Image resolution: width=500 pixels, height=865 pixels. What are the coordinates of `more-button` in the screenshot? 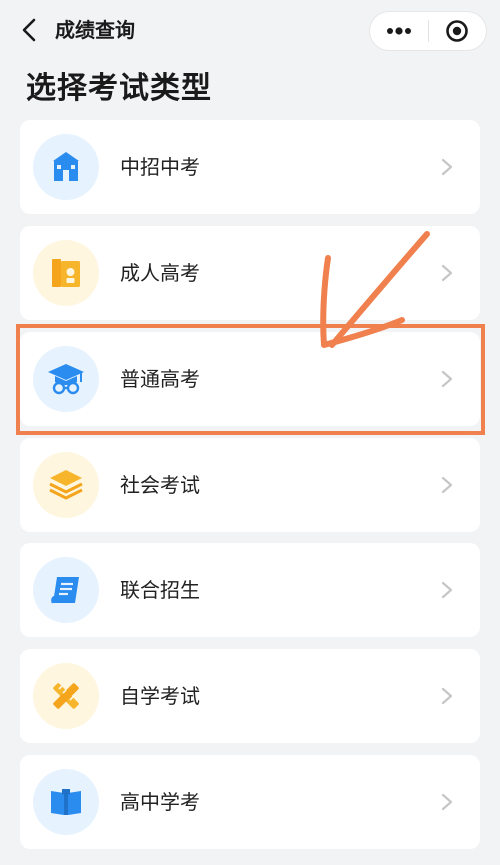 It's located at (399, 31).